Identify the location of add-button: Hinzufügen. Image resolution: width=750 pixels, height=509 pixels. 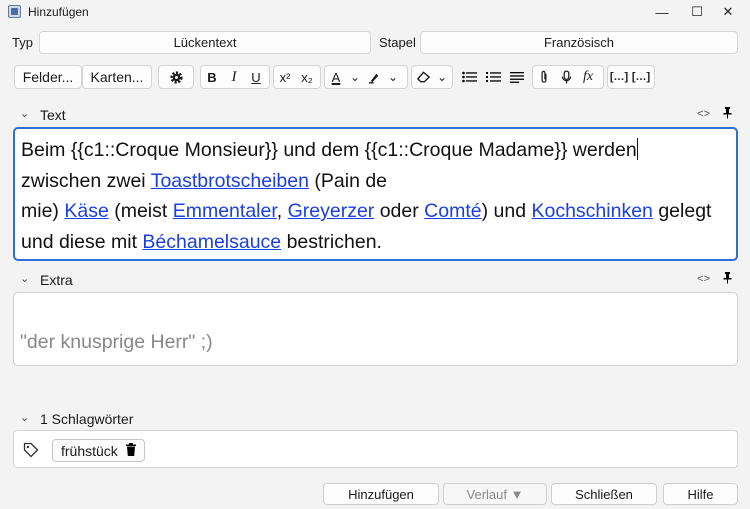
(381, 494).